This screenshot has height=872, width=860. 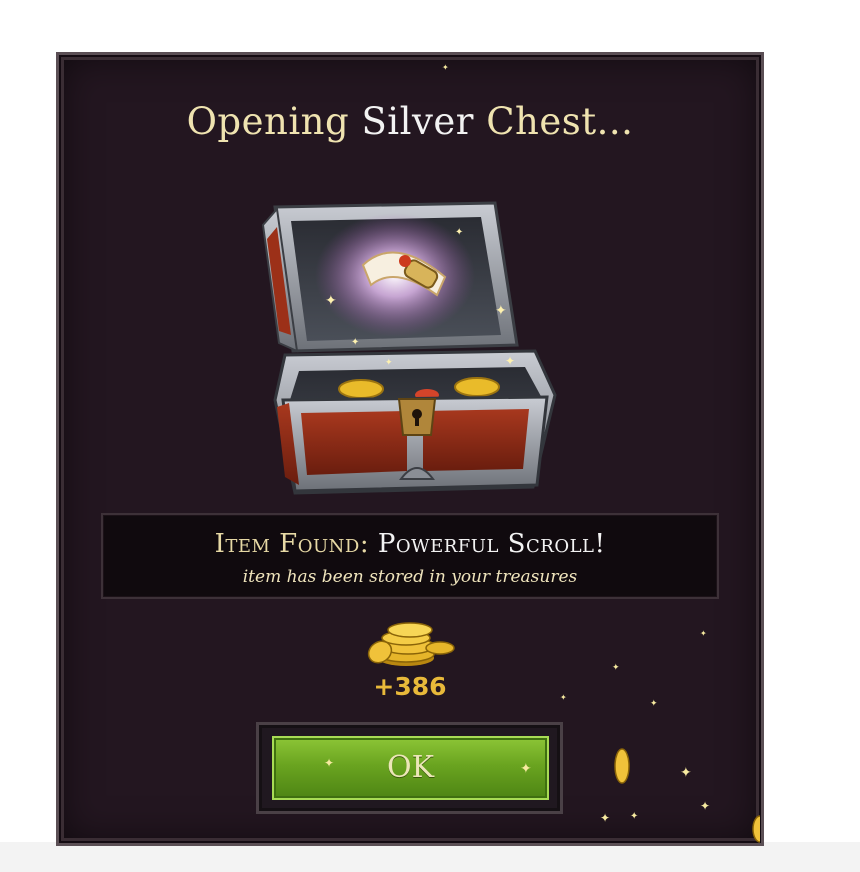 What do you see at coordinates (430, 857) in the screenshot?
I see `bottom-strip` at bounding box center [430, 857].